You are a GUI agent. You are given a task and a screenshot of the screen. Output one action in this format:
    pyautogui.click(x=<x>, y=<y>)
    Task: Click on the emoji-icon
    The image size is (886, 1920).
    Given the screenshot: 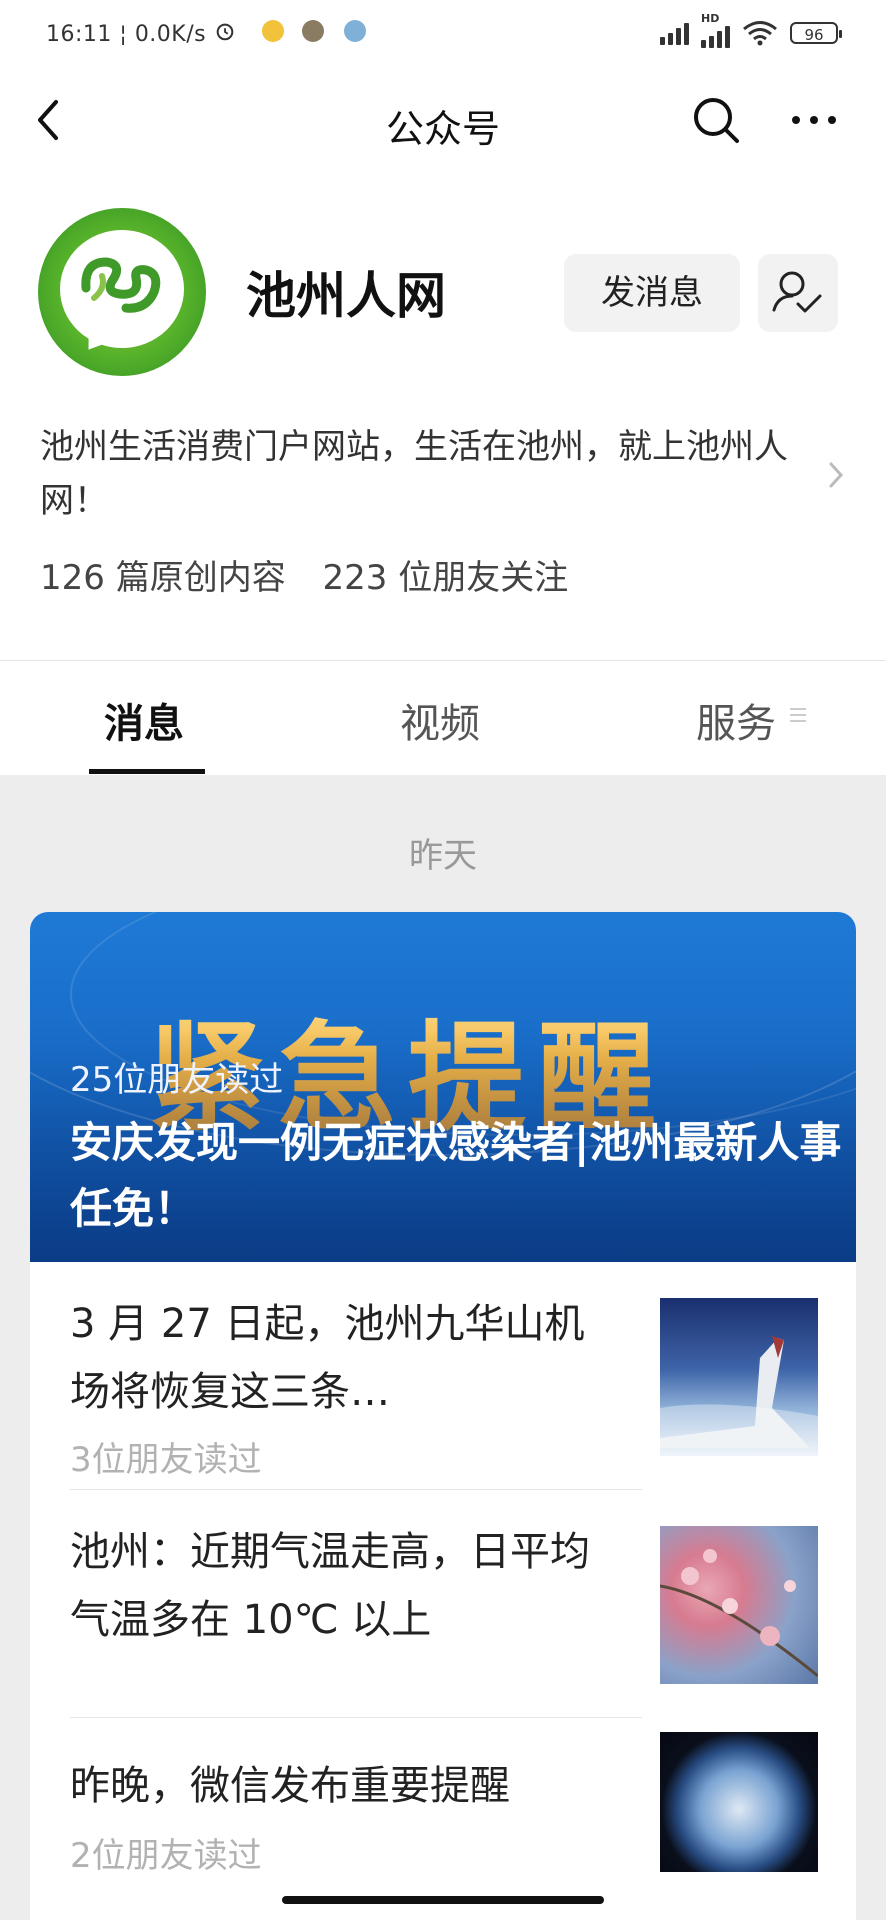 What is the action you would take?
    pyautogui.click(x=273, y=31)
    